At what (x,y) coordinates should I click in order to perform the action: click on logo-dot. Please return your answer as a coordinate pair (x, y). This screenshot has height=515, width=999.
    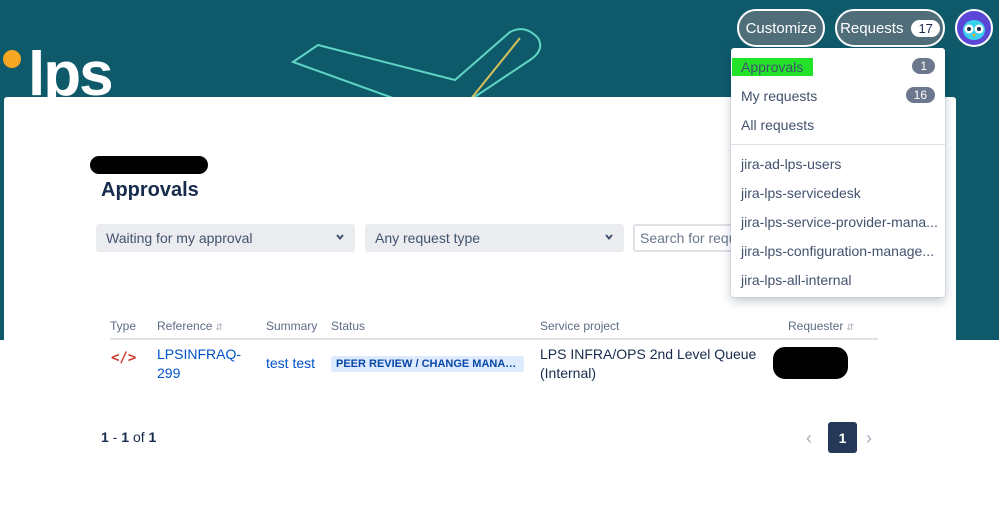
    Looking at the image, I should click on (12, 59).